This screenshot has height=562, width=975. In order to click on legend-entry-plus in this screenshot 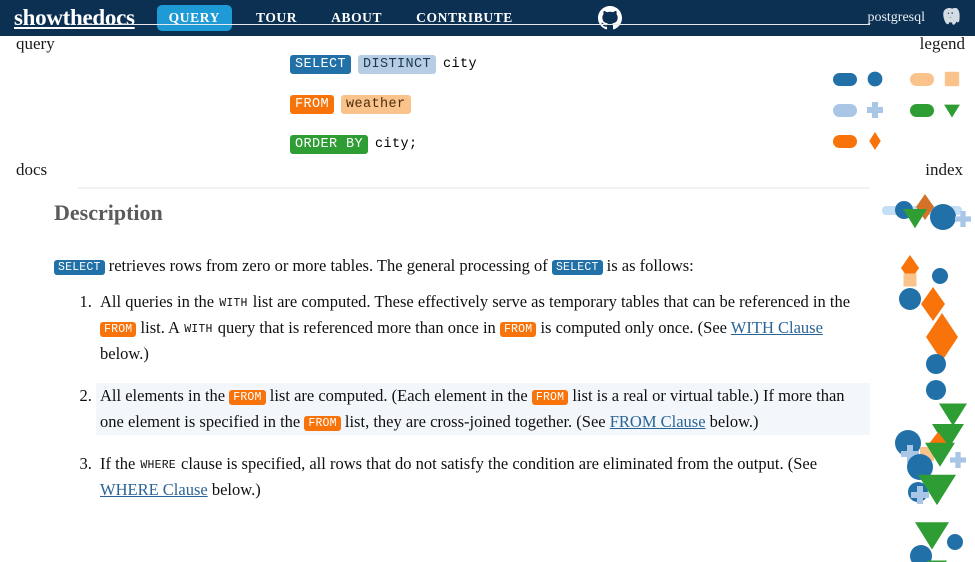, I will do `click(858, 110)`.